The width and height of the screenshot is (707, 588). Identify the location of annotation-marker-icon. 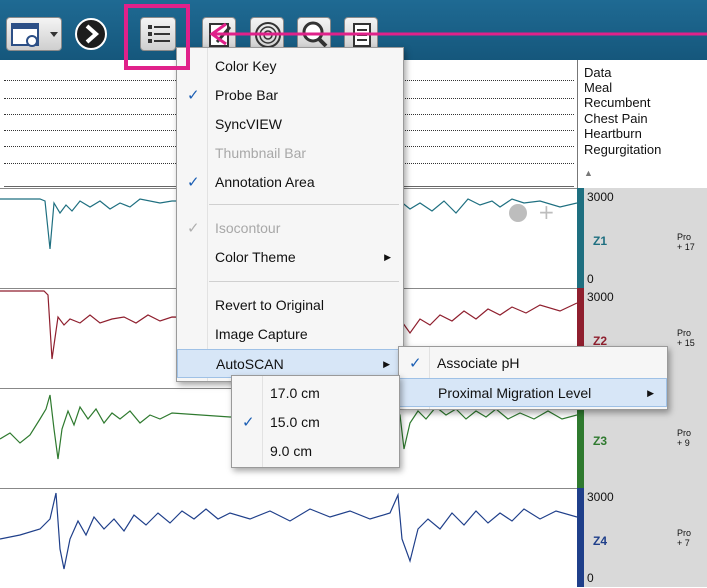
(518, 213).